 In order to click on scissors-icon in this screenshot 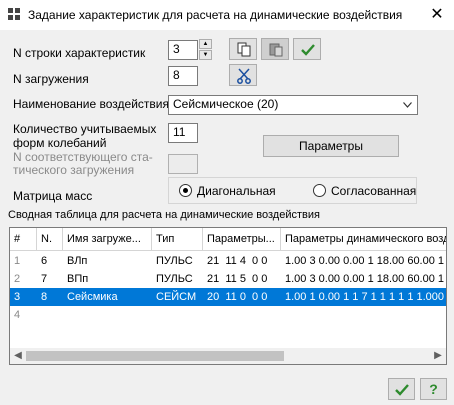, I will do `click(244, 76)`.